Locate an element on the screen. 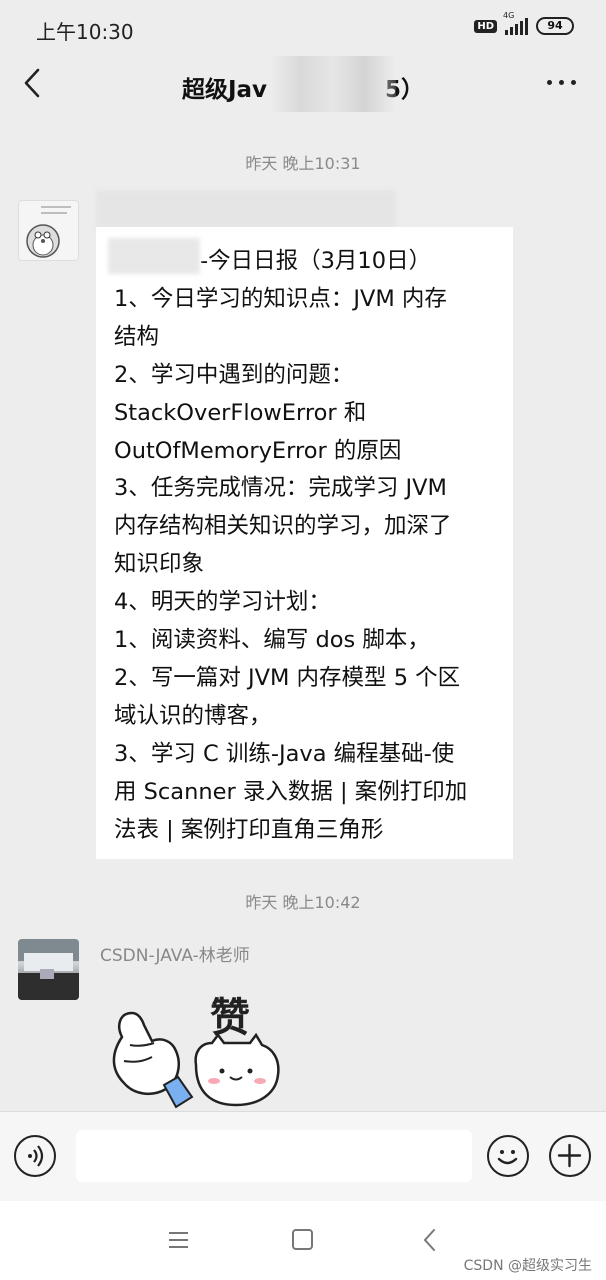 Image resolution: width=606 pixels, height=1280 pixels. system-back-button is located at coordinates (431, 1240).